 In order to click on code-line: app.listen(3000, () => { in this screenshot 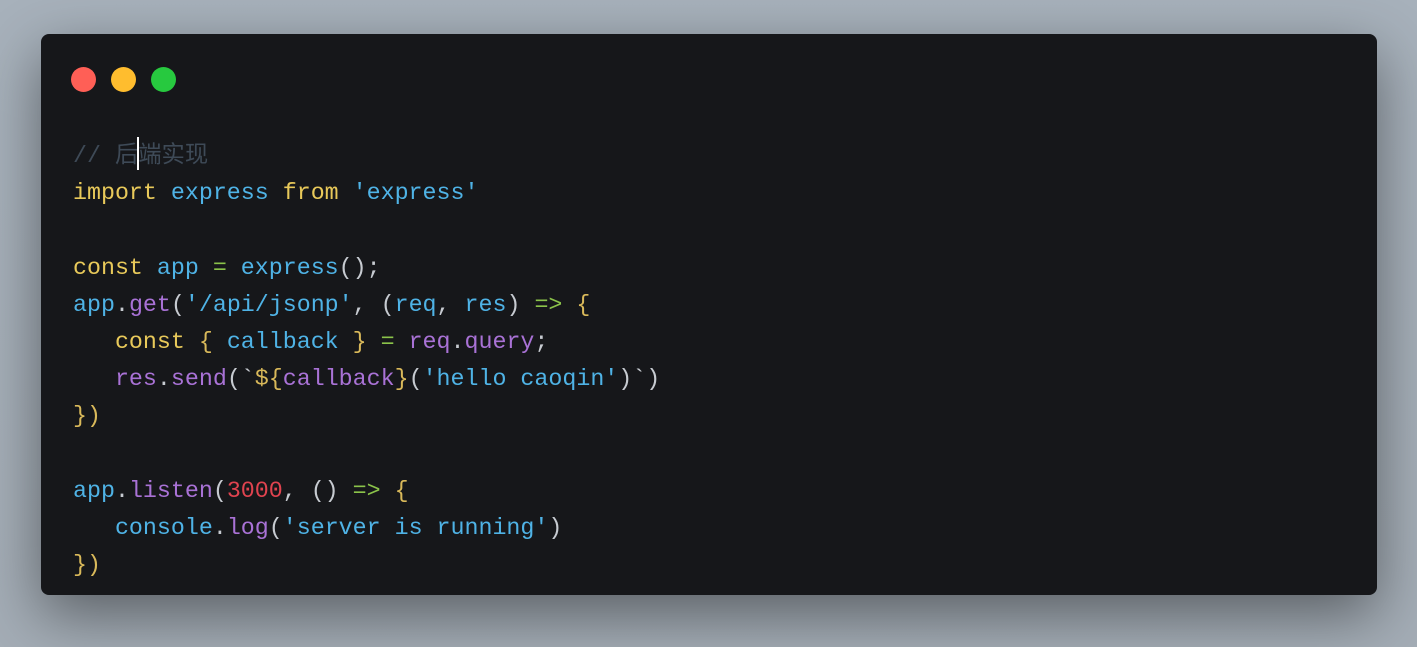, I will do `click(366, 491)`.